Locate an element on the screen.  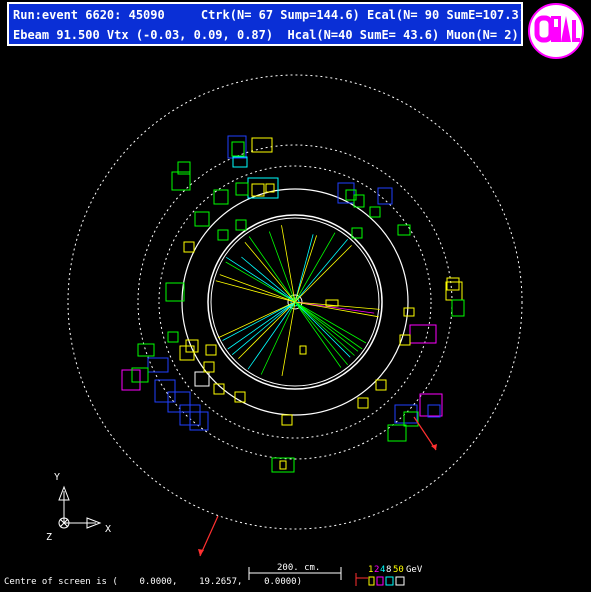
x-axis-label: X is located at coordinates (108, 529).